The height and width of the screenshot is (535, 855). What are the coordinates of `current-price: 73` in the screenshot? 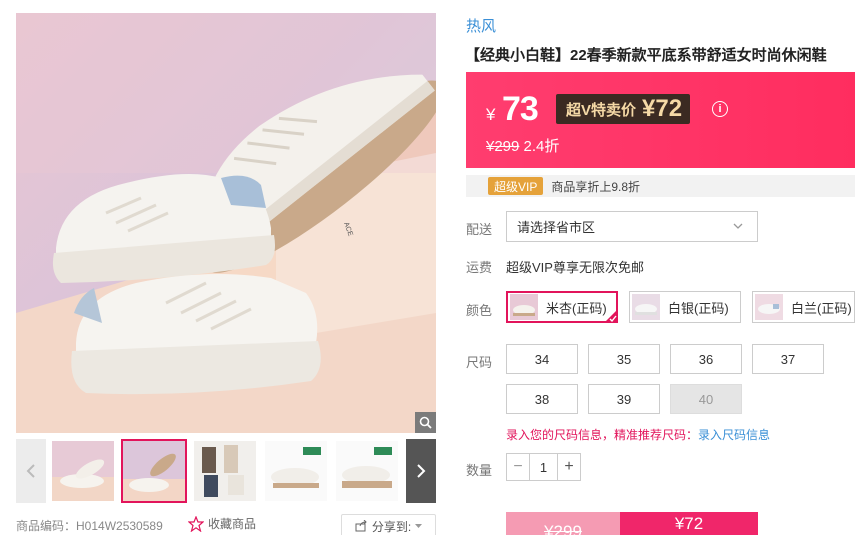 It's located at (520, 109).